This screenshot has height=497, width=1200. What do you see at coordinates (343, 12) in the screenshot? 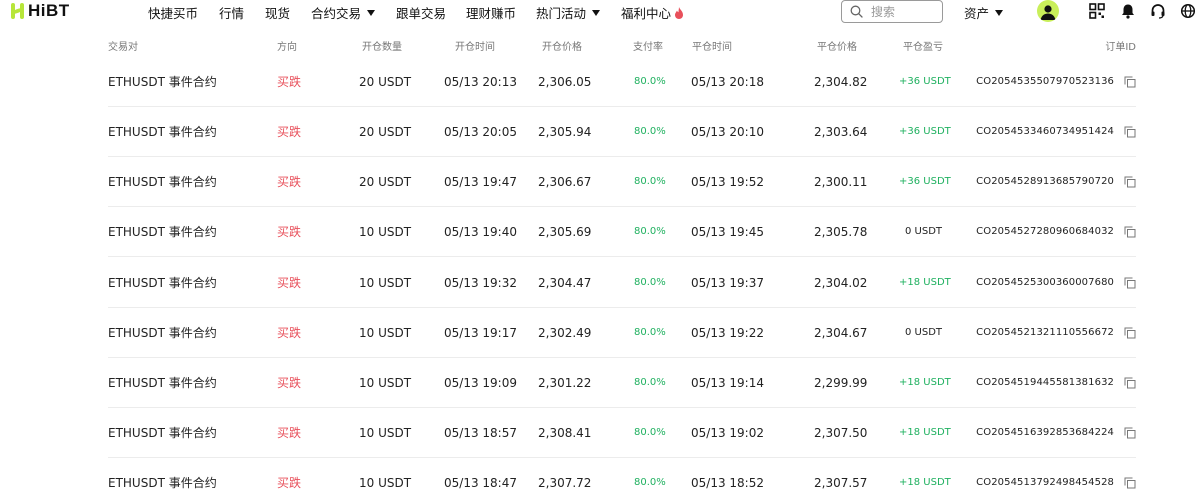
I see `nav-item-futures: 合约交易` at bounding box center [343, 12].